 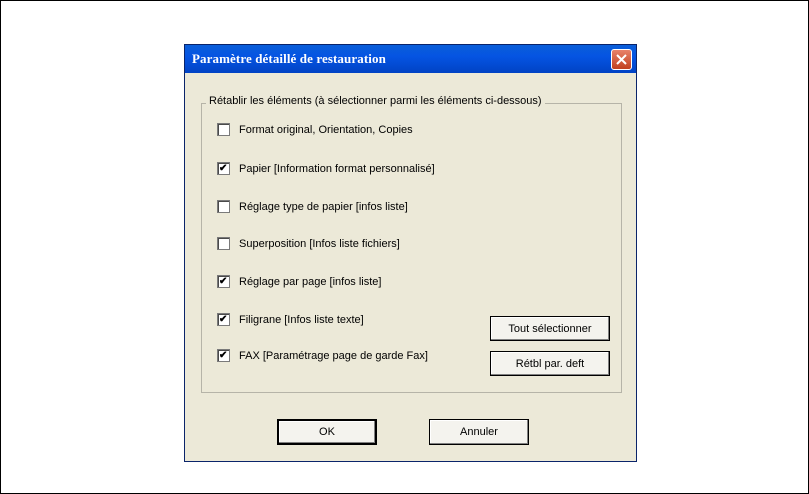 What do you see at coordinates (310, 281) in the screenshot?
I see `option-label: Réglage par page [infos liste]` at bounding box center [310, 281].